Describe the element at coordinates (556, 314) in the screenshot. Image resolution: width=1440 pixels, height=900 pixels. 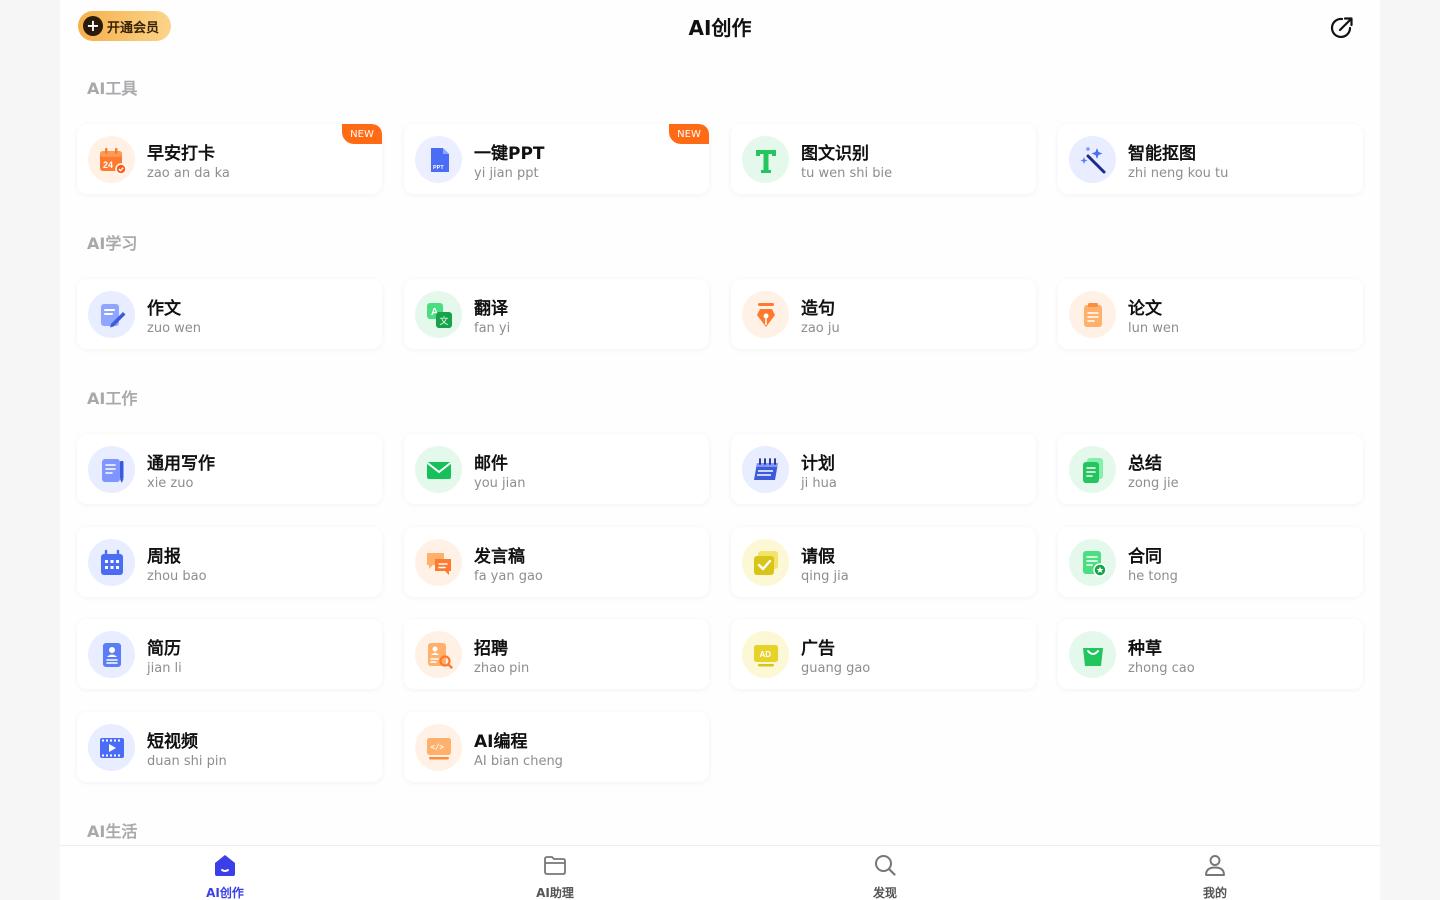
I see `study-card-translate: A文 翻译 fan yi` at that location.